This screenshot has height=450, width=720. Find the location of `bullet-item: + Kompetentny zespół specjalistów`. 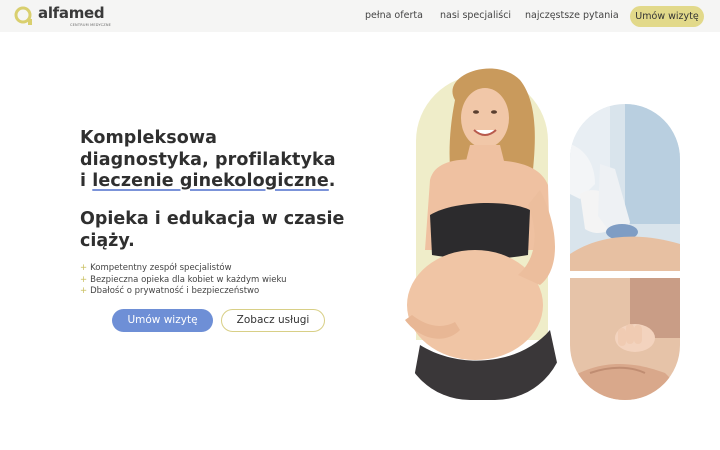

bullet-item: + Kompetentny zespół specjalistów is located at coordinates (156, 268).